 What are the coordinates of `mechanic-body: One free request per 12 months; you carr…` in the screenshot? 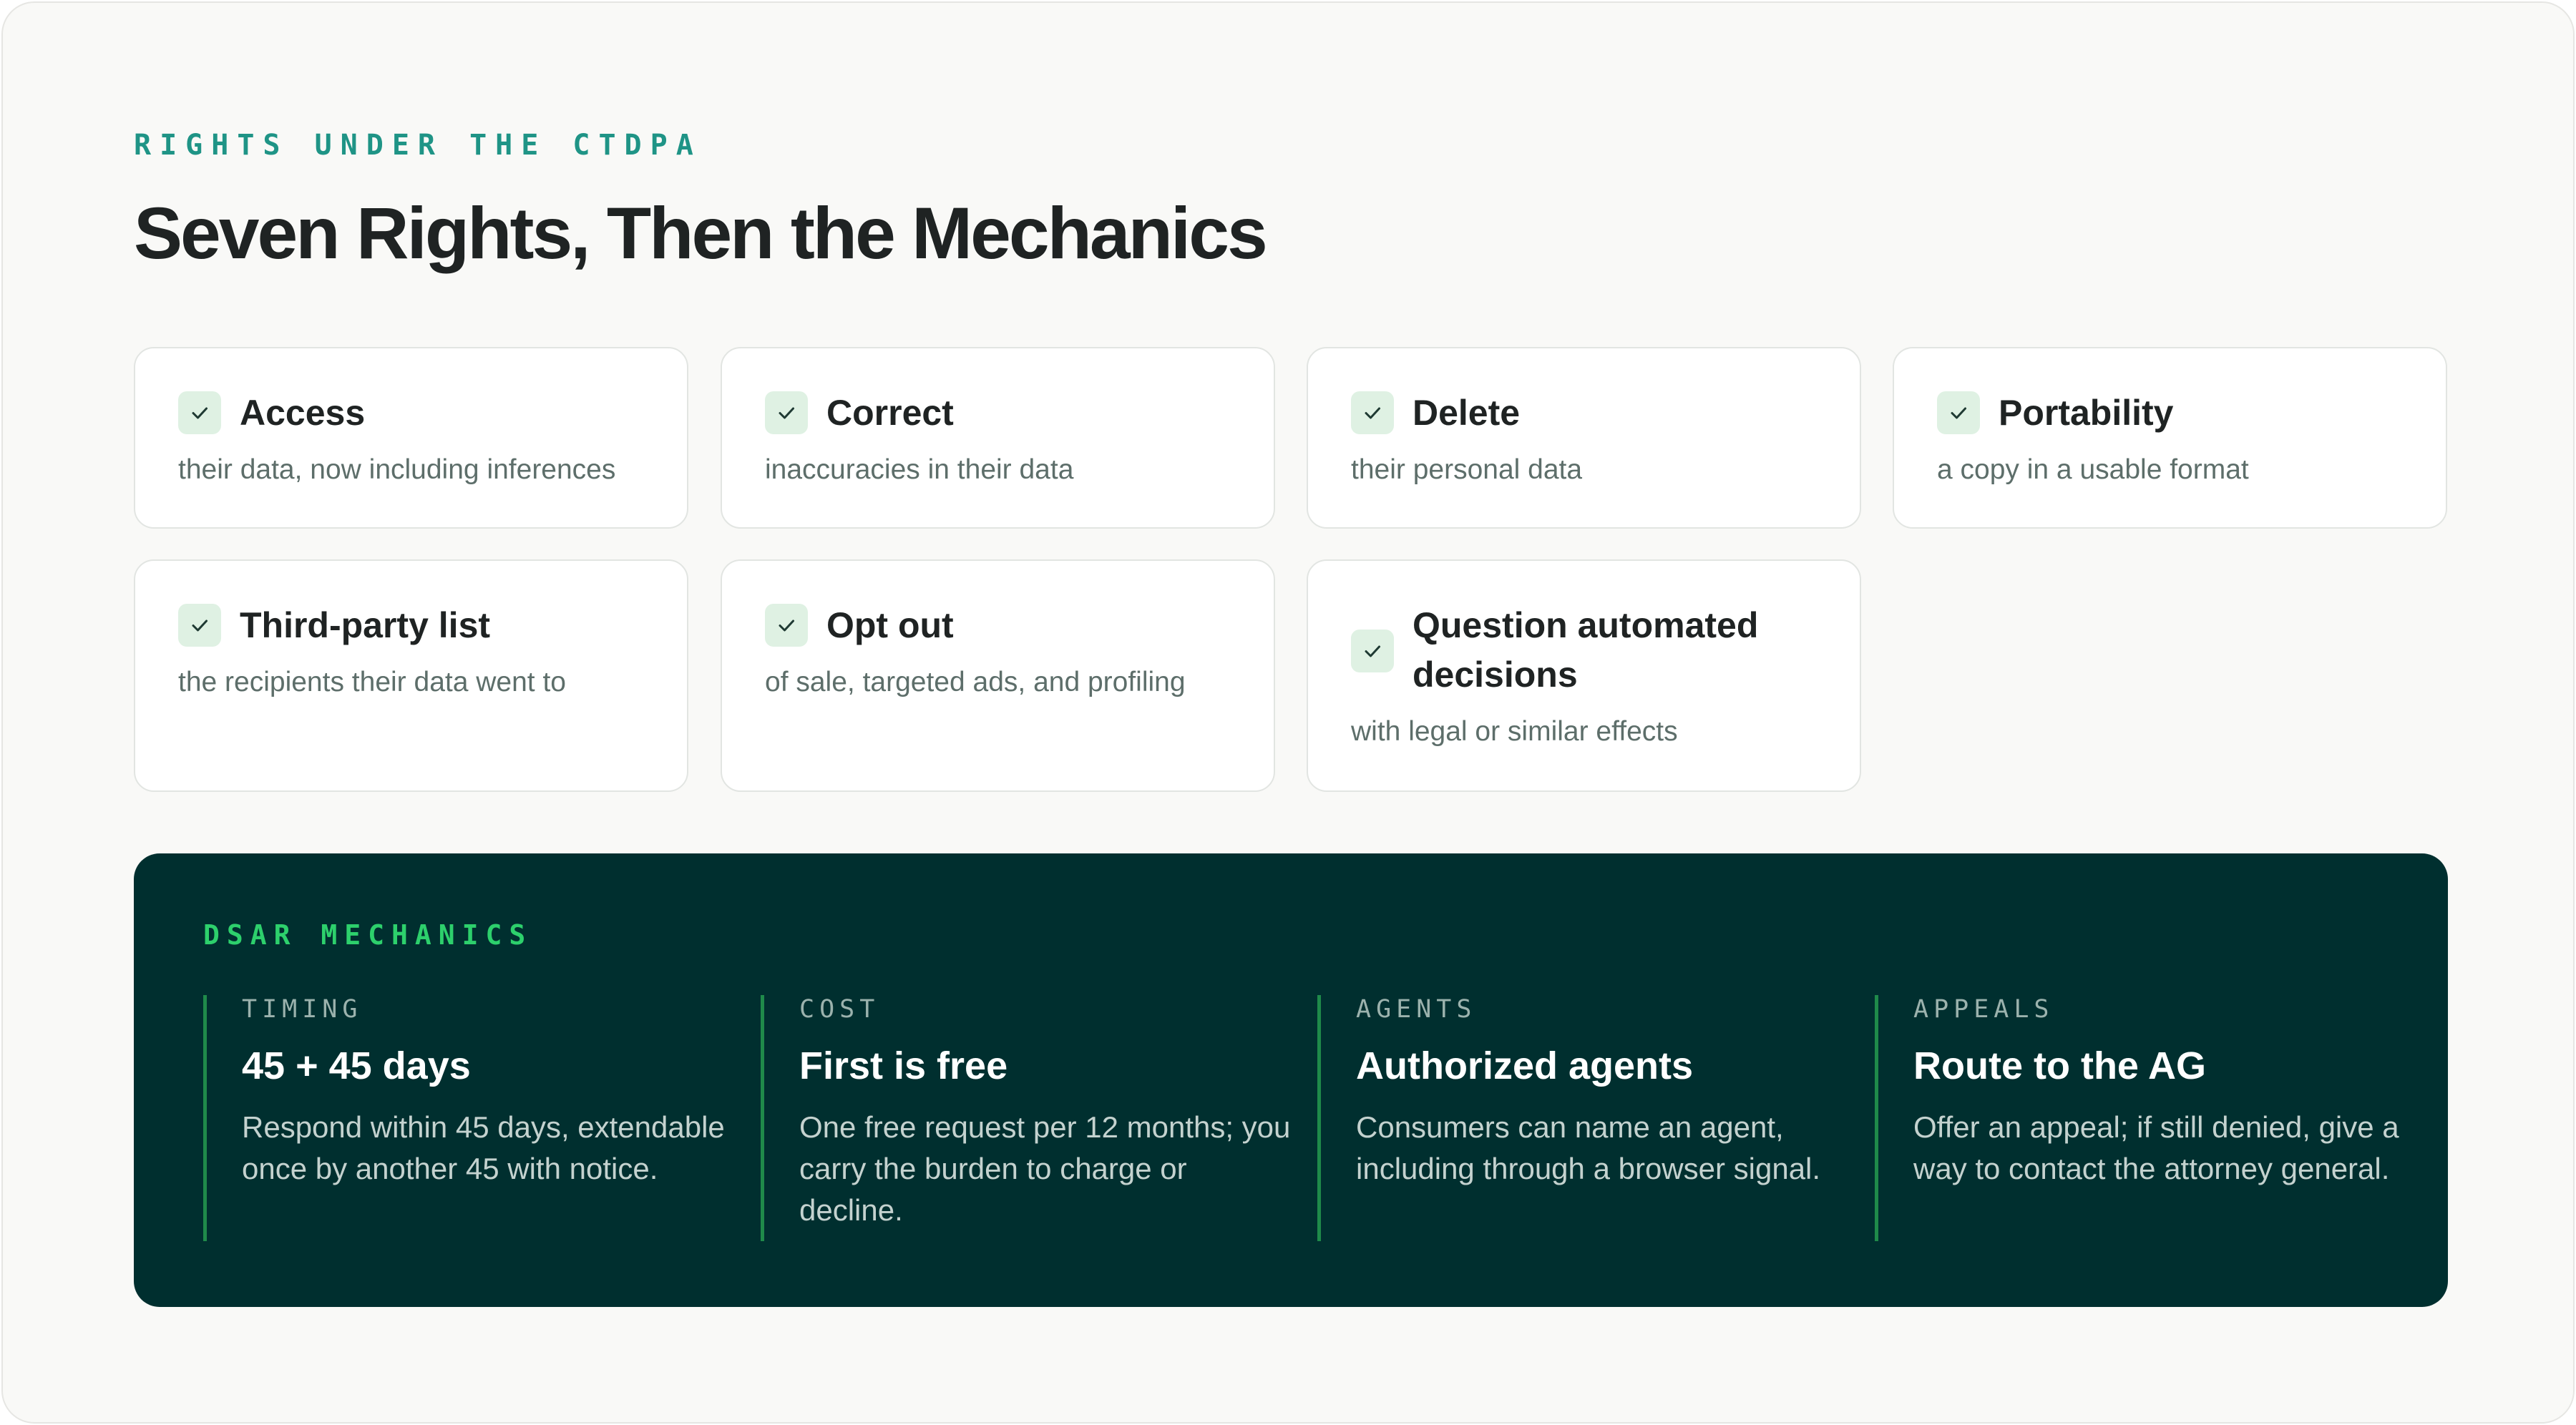 It's located at (1045, 1168).